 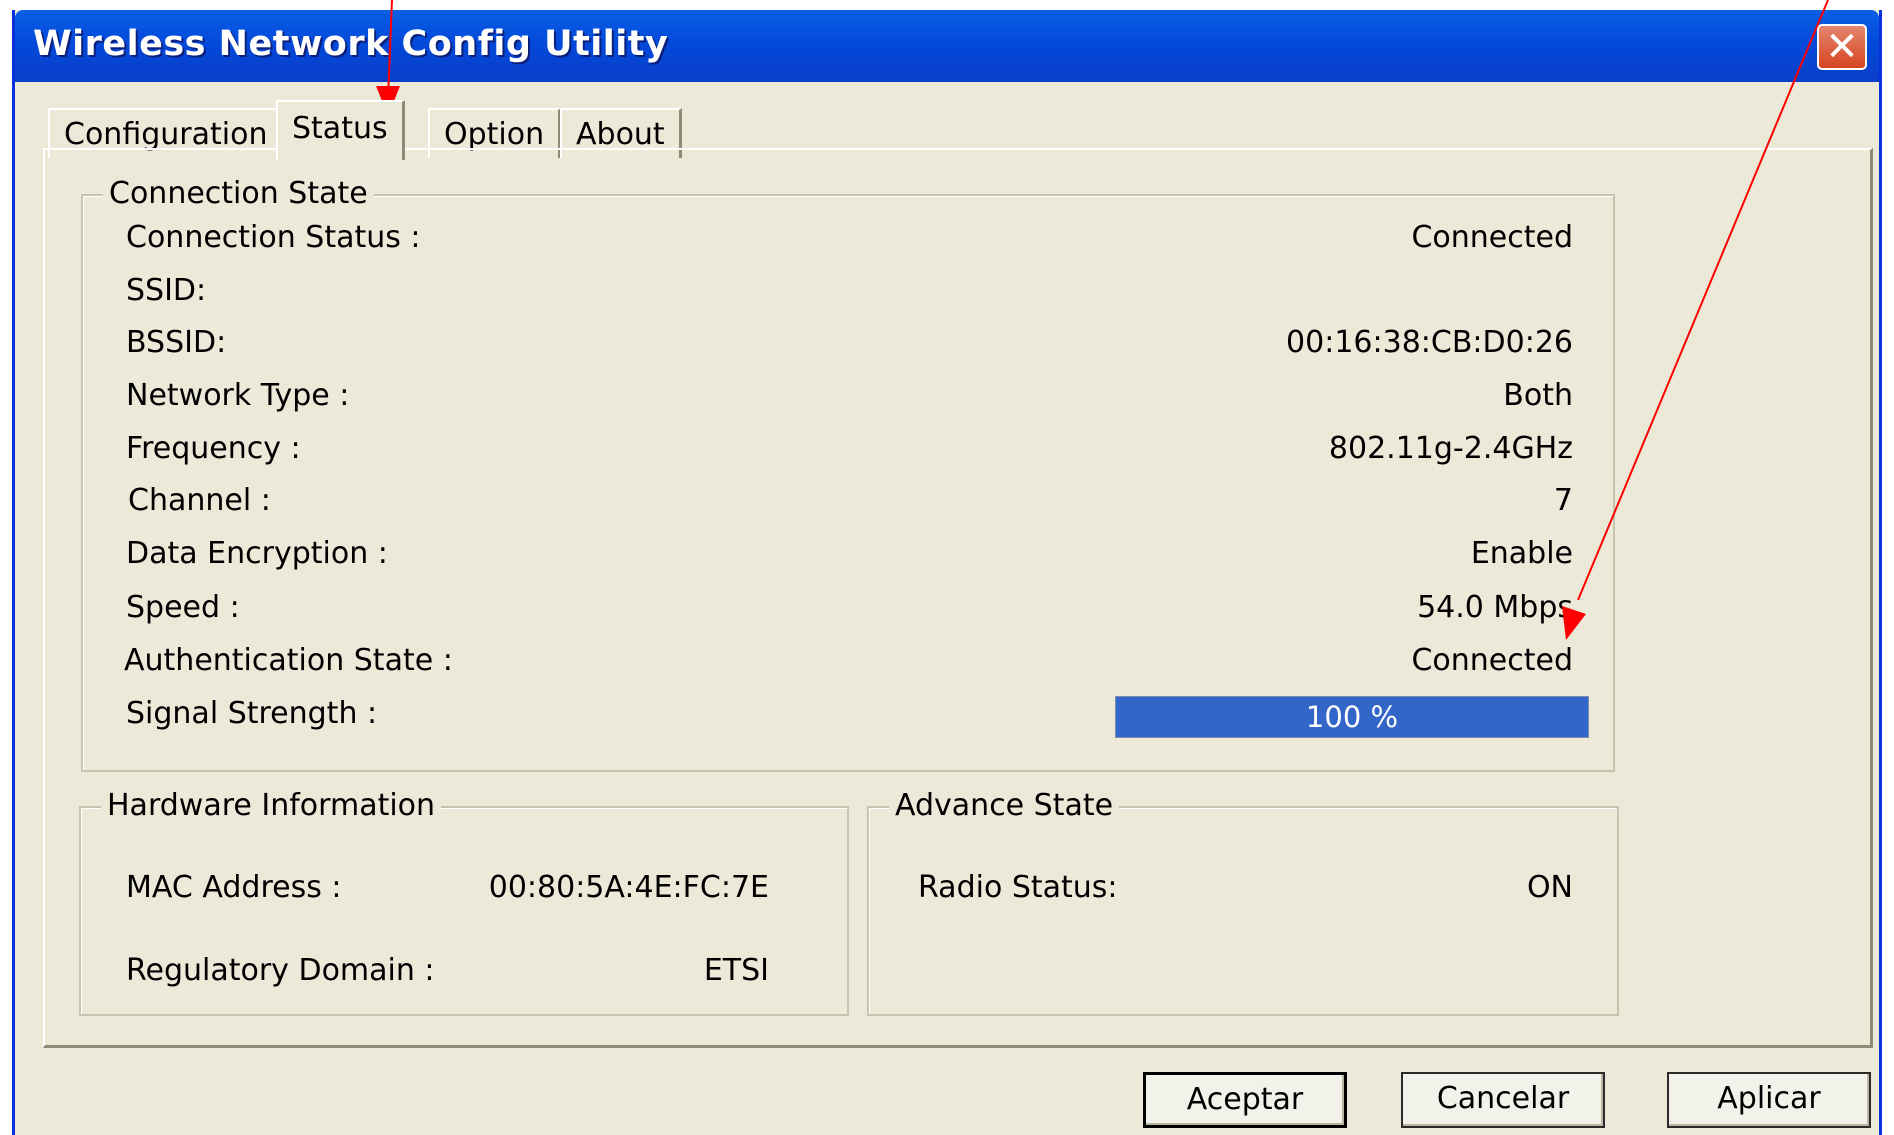 I want to click on frequency-value: 802.11g-2.4GHz, so click(x=1450, y=448).